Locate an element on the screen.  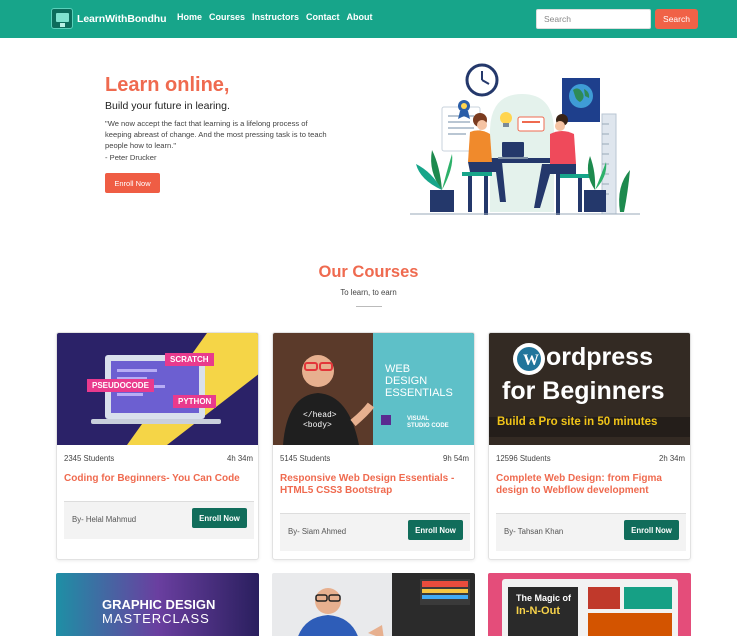
nav-instructors: Instructors is located at coordinates (275, 17).